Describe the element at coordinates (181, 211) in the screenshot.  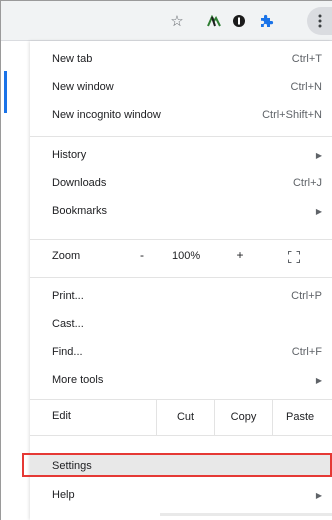
I see `menu-item-bookmarks: Bookmarks ▶` at that location.